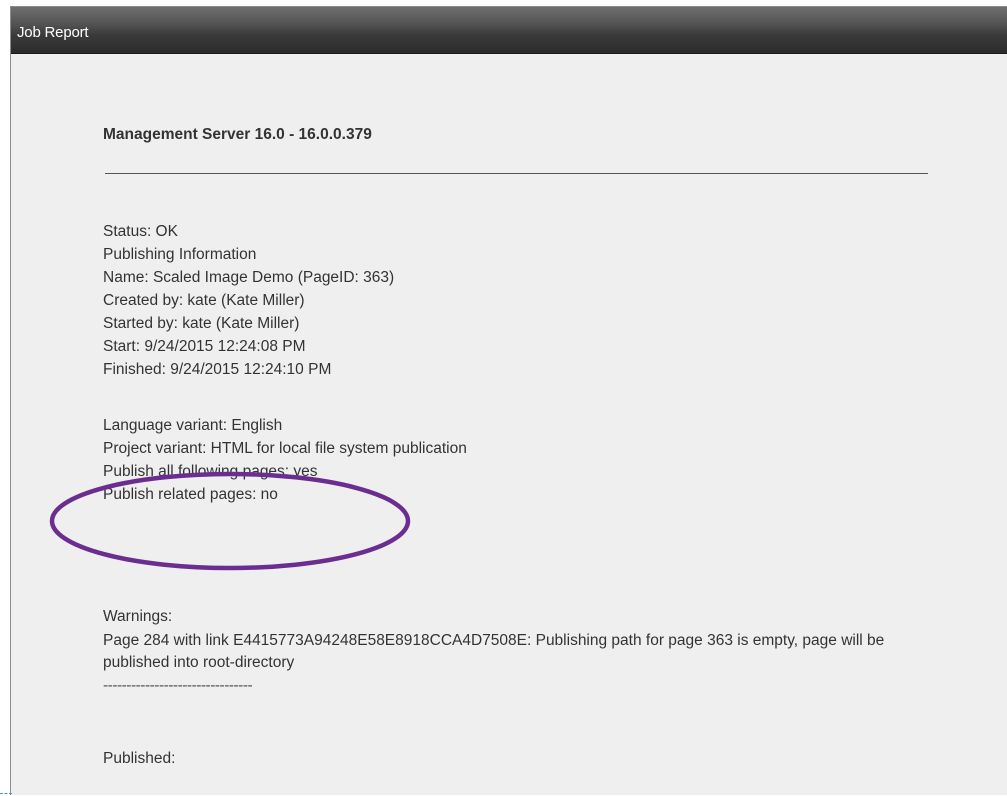  I want to click on finished-line: Finished: 9/24/2015 12:24:10 PM, so click(217, 369).